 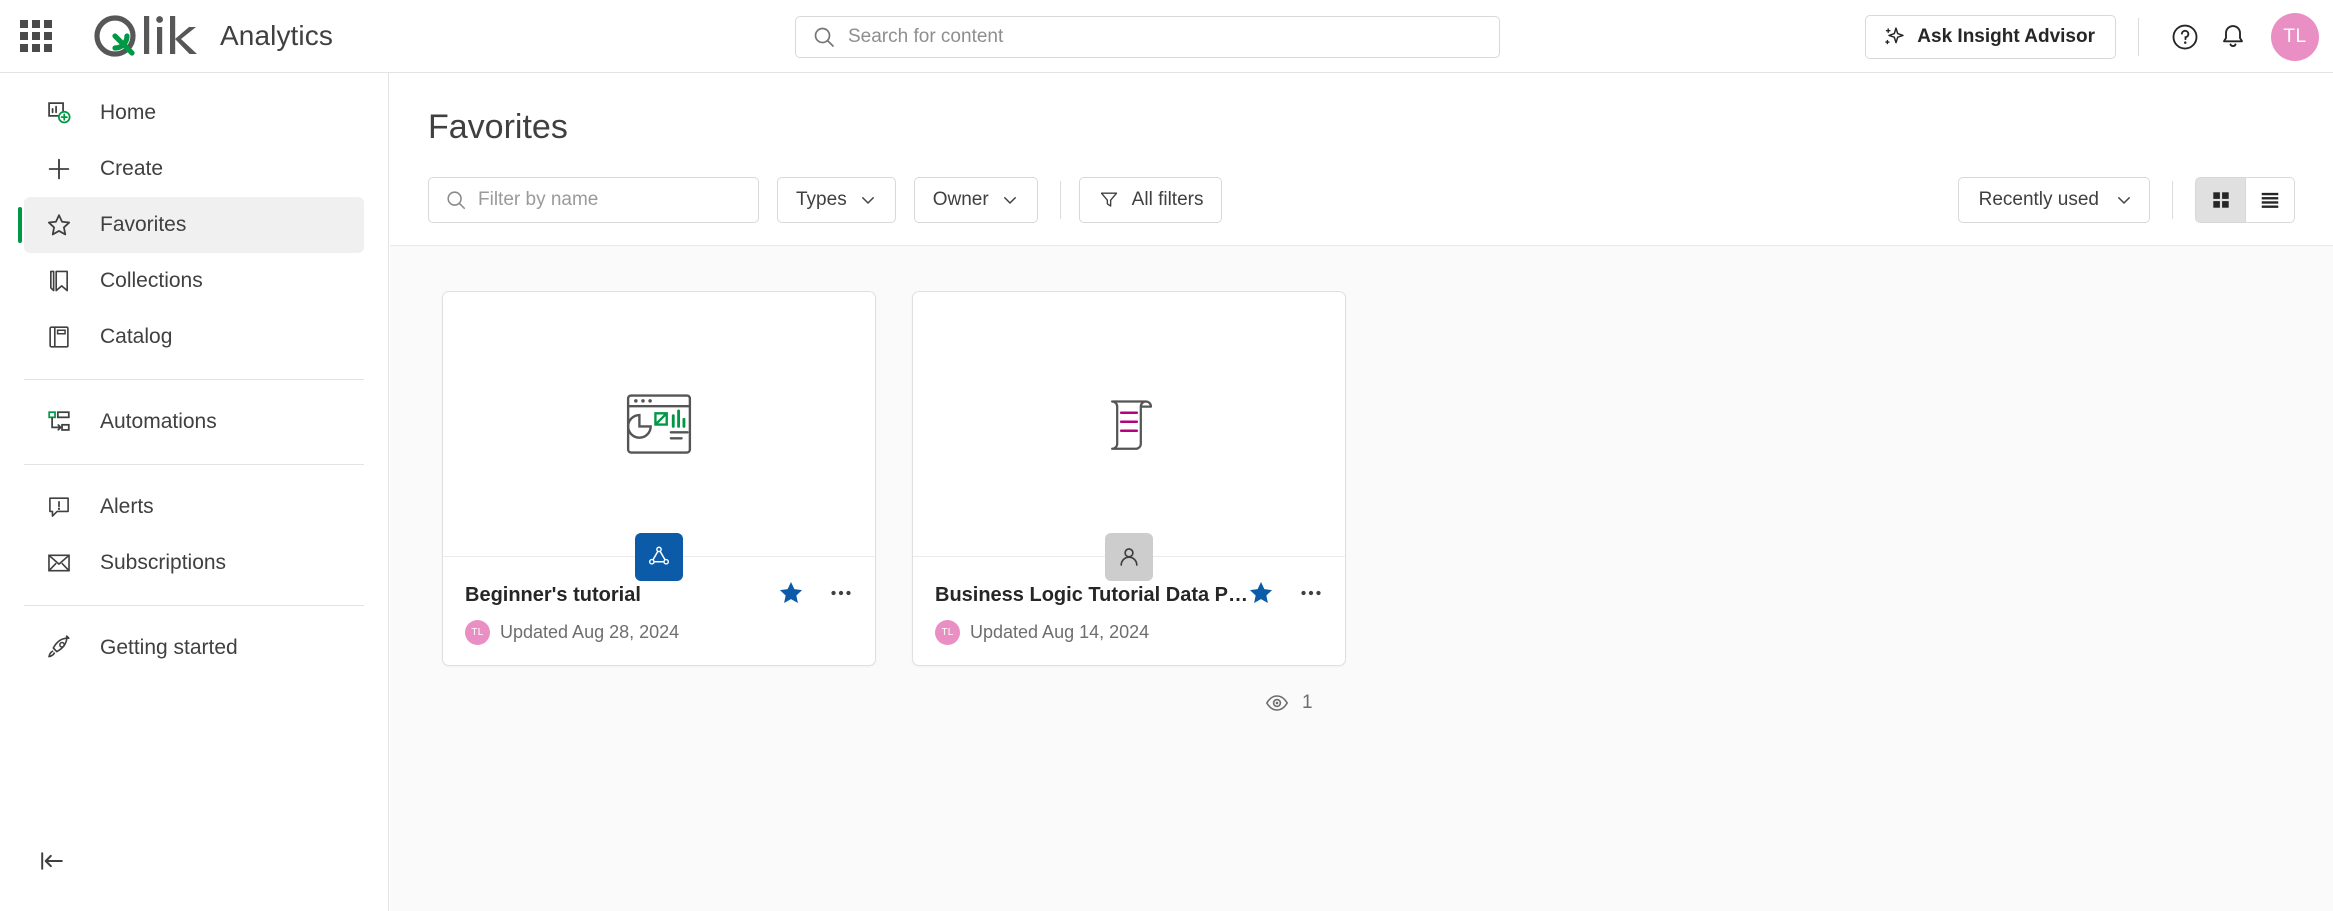 I want to click on ask-insight-advisor-button: Ask Insight Advisor, so click(x=1990, y=36).